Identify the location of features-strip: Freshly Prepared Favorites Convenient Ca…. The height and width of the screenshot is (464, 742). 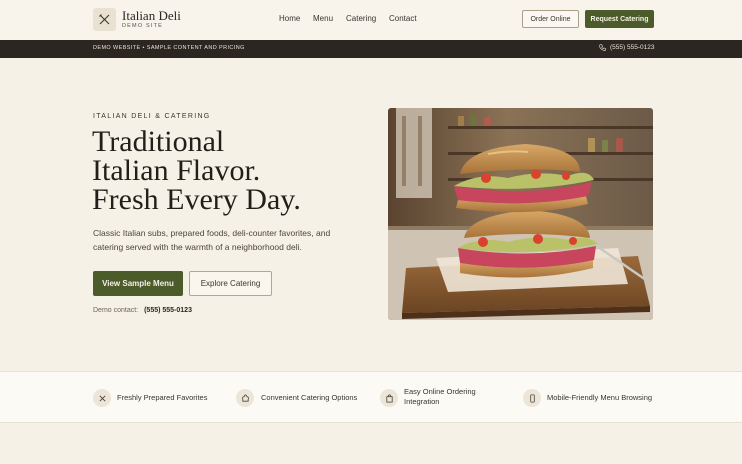
(371, 397).